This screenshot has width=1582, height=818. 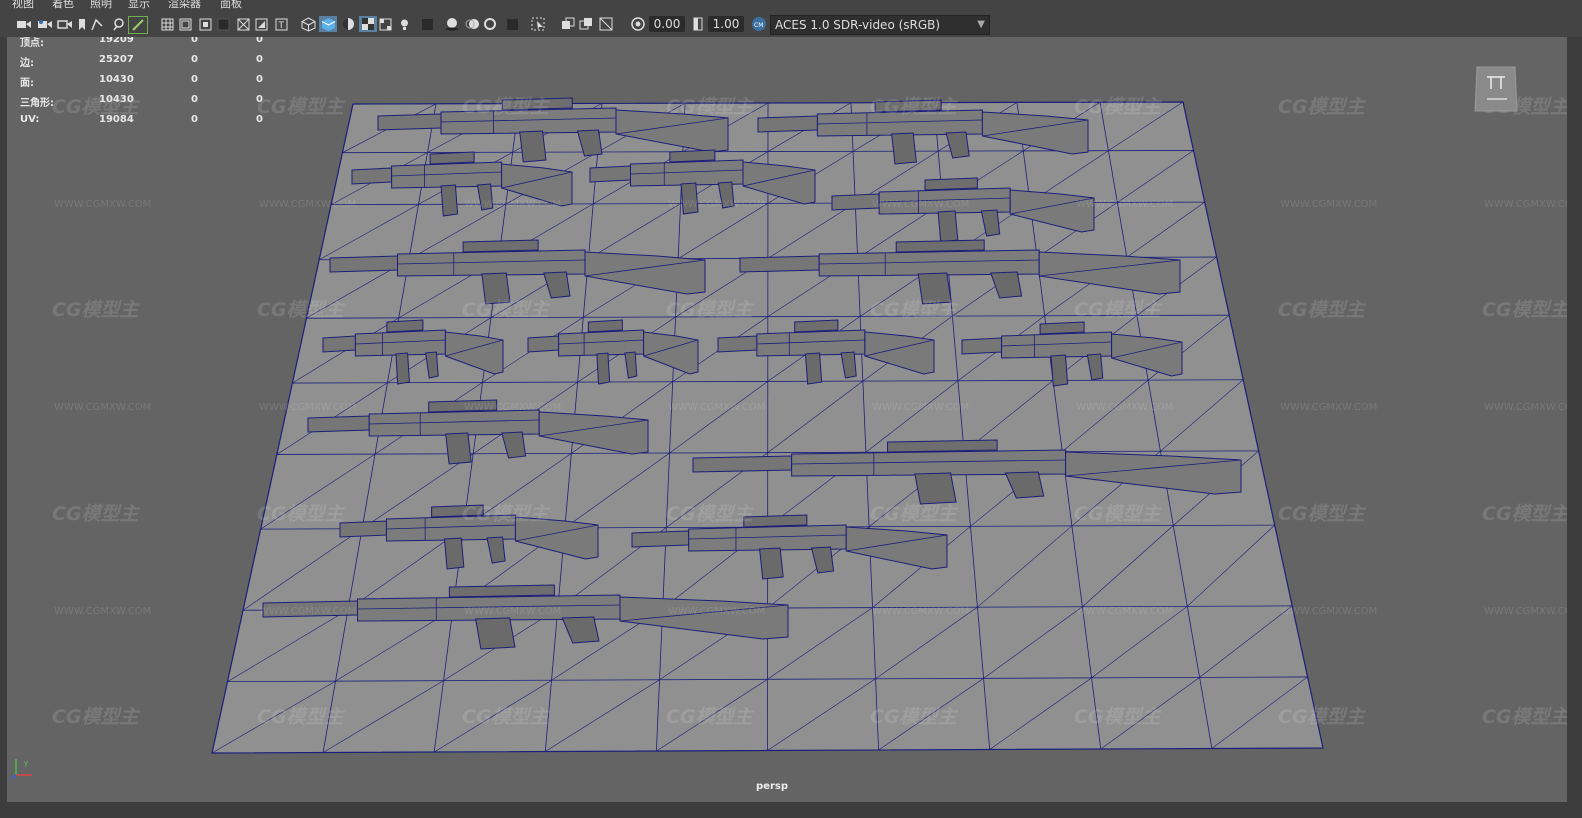 I want to click on color-mgmt-icon: CM, so click(x=759, y=24).